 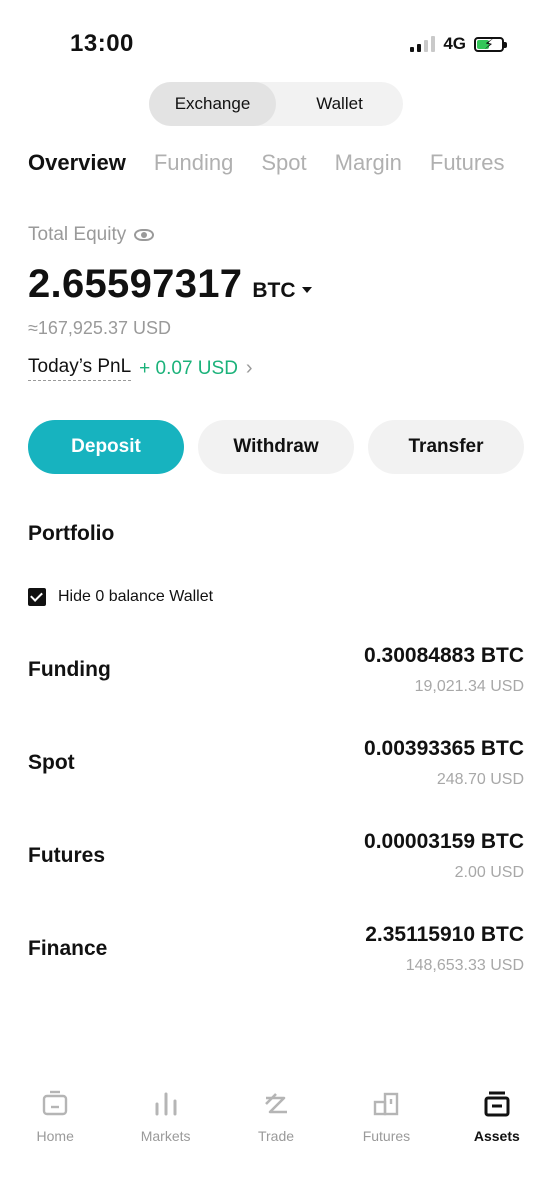 What do you see at coordinates (490, 44) in the screenshot?
I see `battery-charging-icon: ⚡` at bounding box center [490, 44].